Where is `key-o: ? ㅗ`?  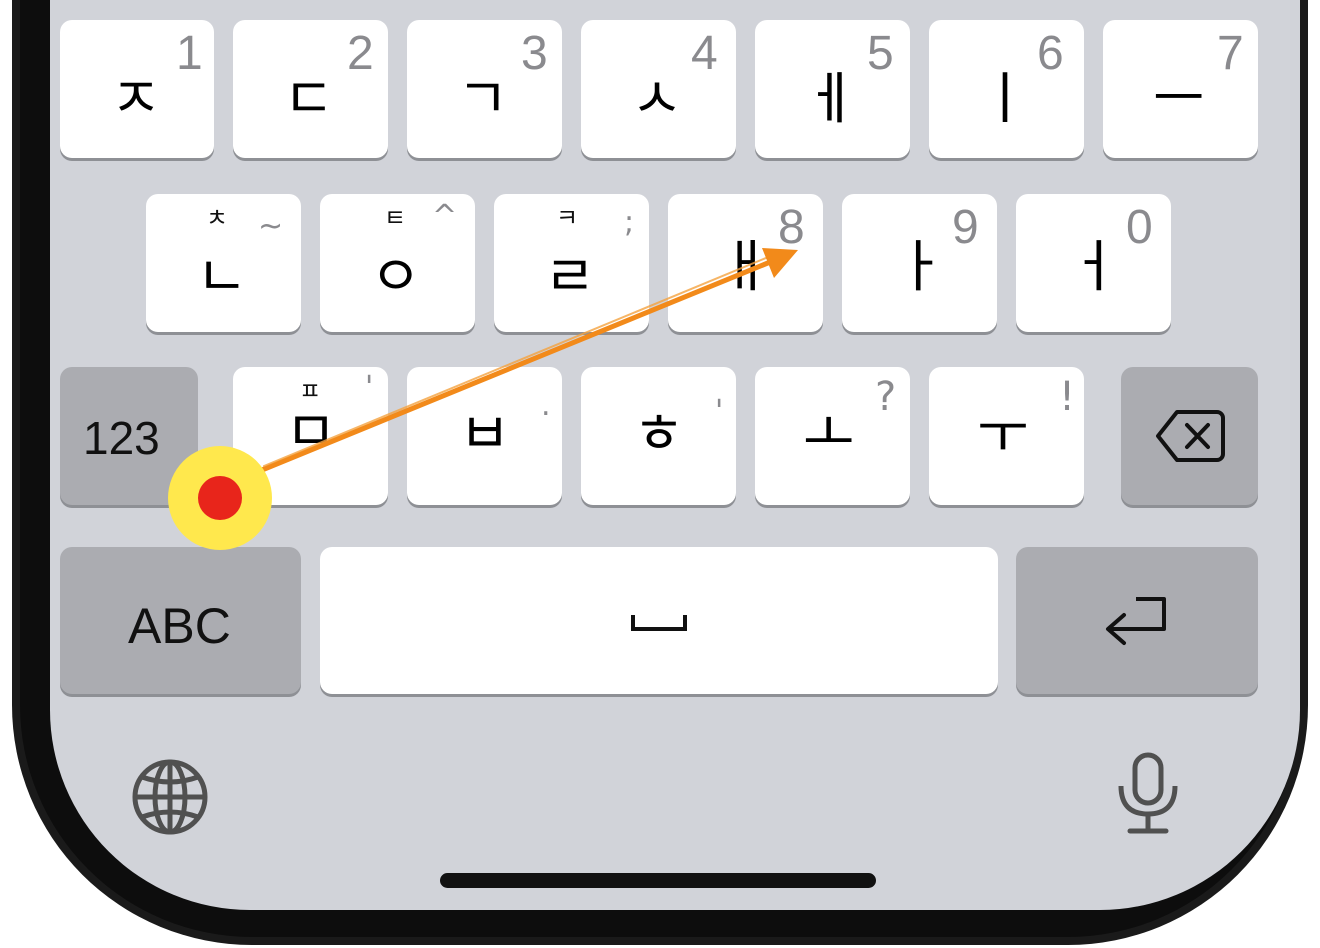
key-o: ? ㅗ is located at coordinates (832, 436).